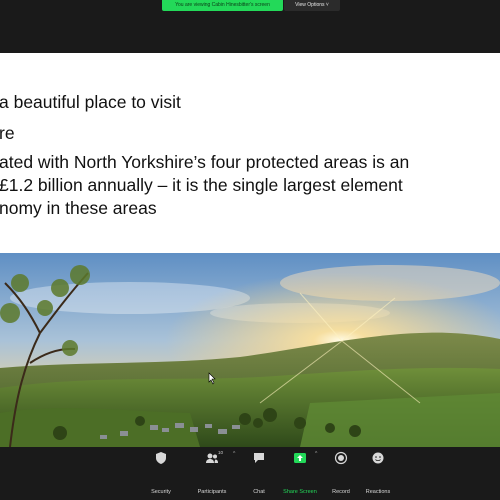  What do you see at coordinates (78, 208) in the screenshot?
I see `slide-line-5: nomy in these areas` at bounding box center [78, 208].